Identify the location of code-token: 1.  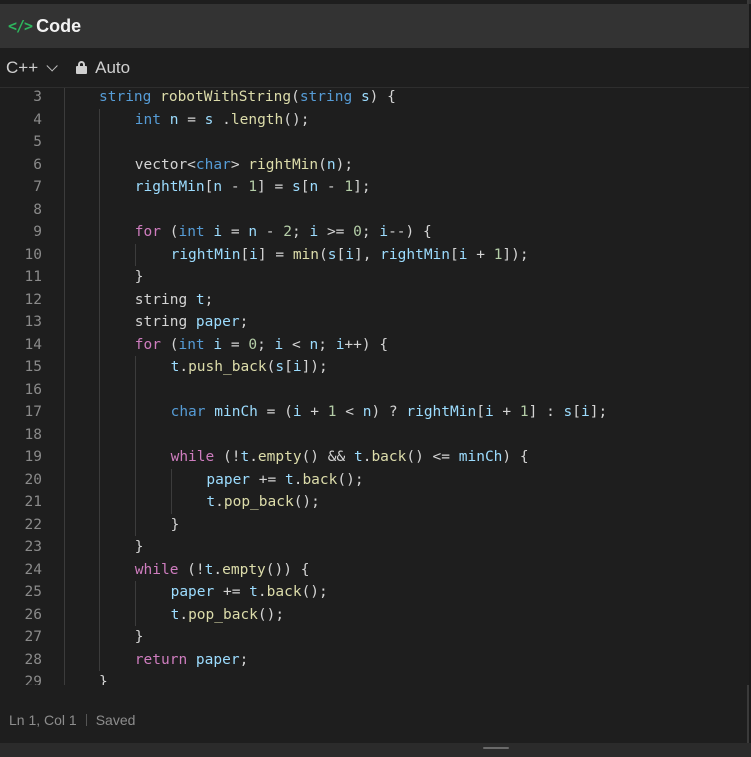
(253, 187).